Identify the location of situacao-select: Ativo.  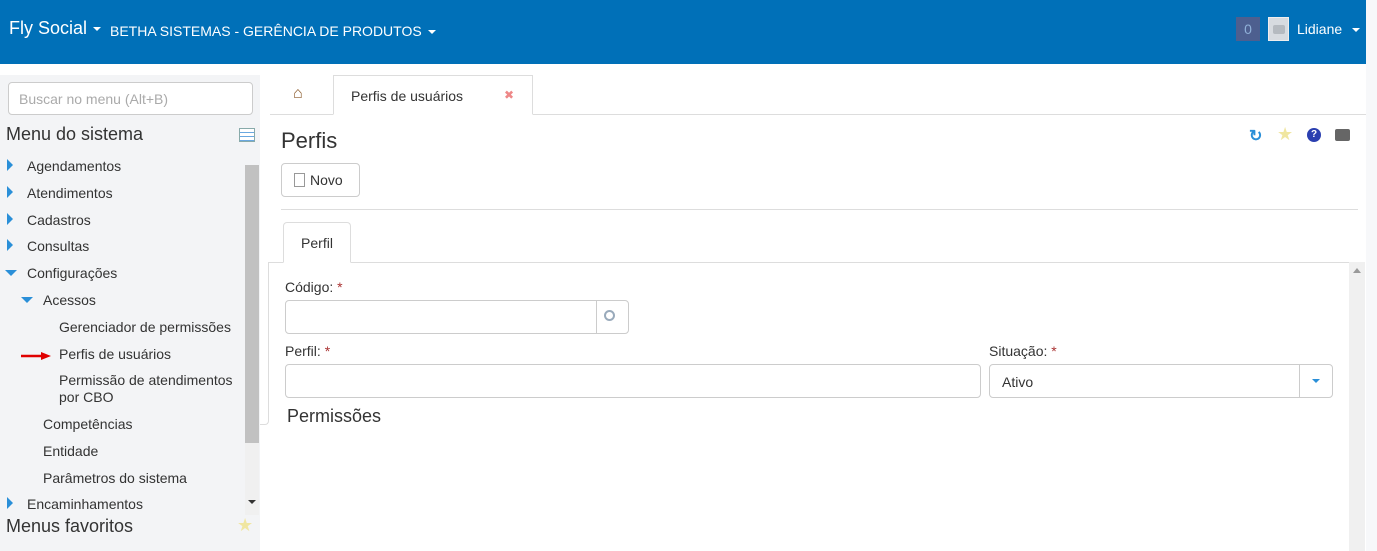
(1161, 381).